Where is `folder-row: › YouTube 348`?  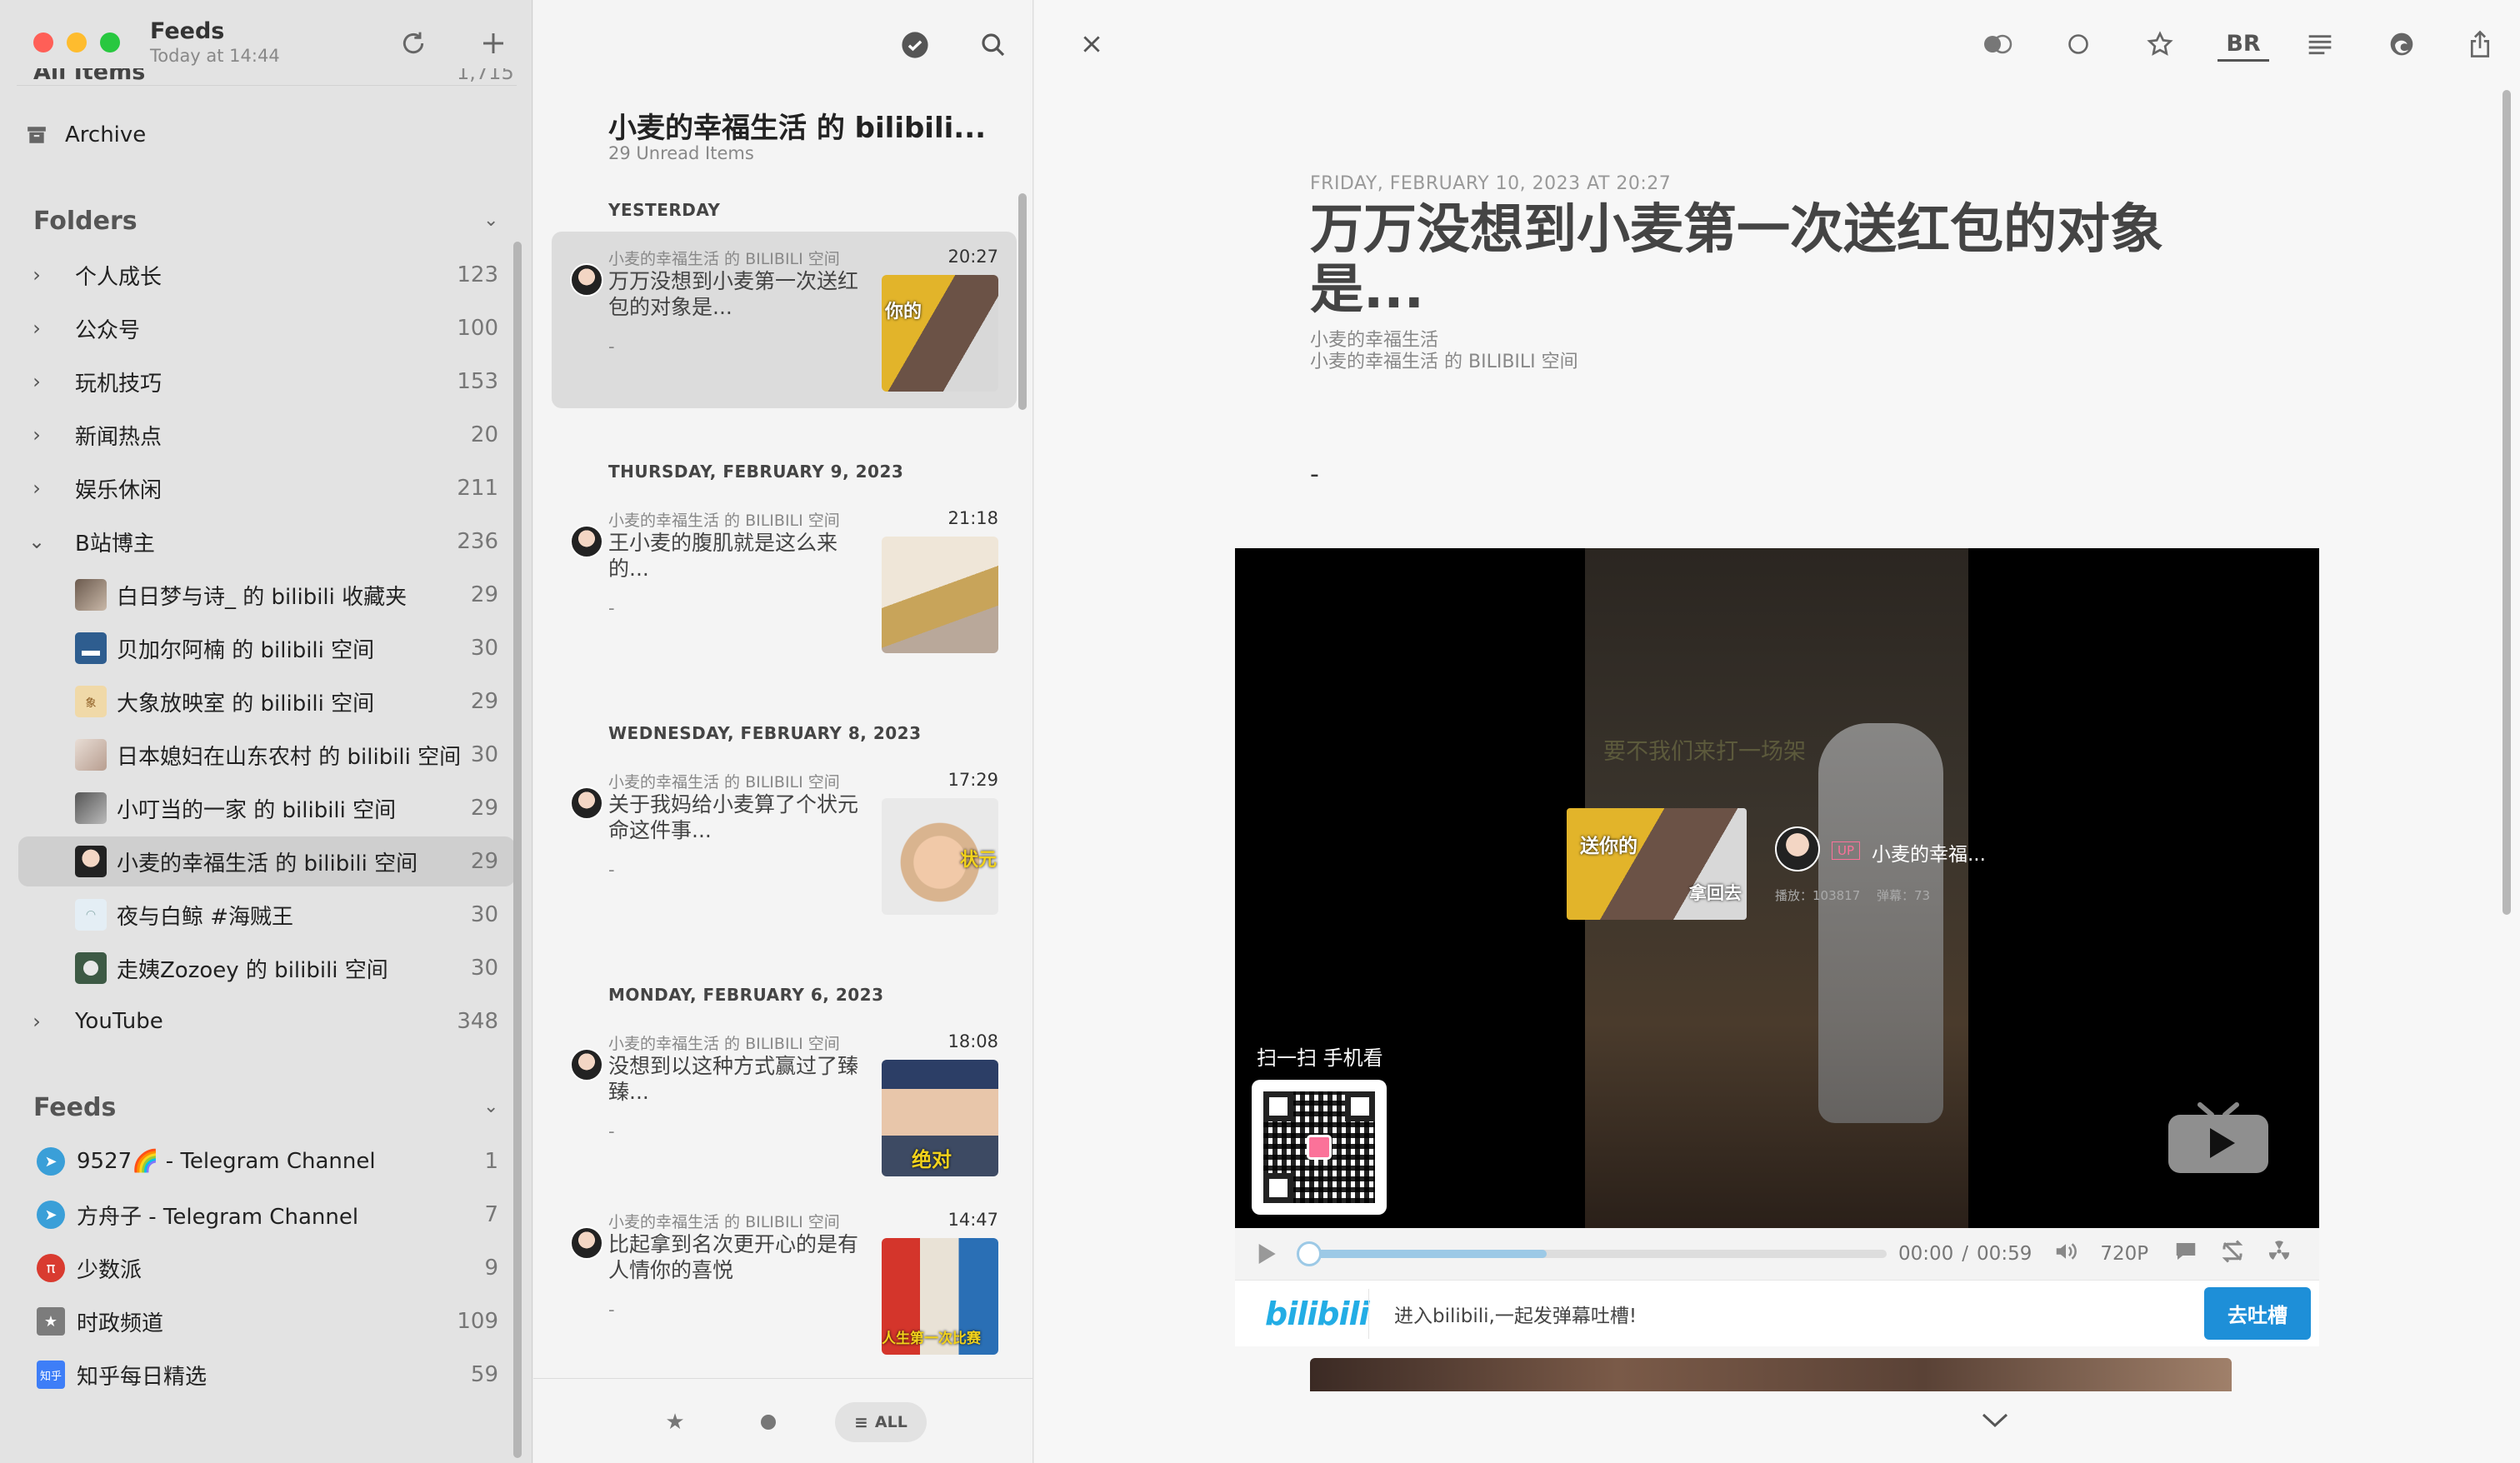 folder-row: › YouTube 348 is located at coordinates (266, 1021).